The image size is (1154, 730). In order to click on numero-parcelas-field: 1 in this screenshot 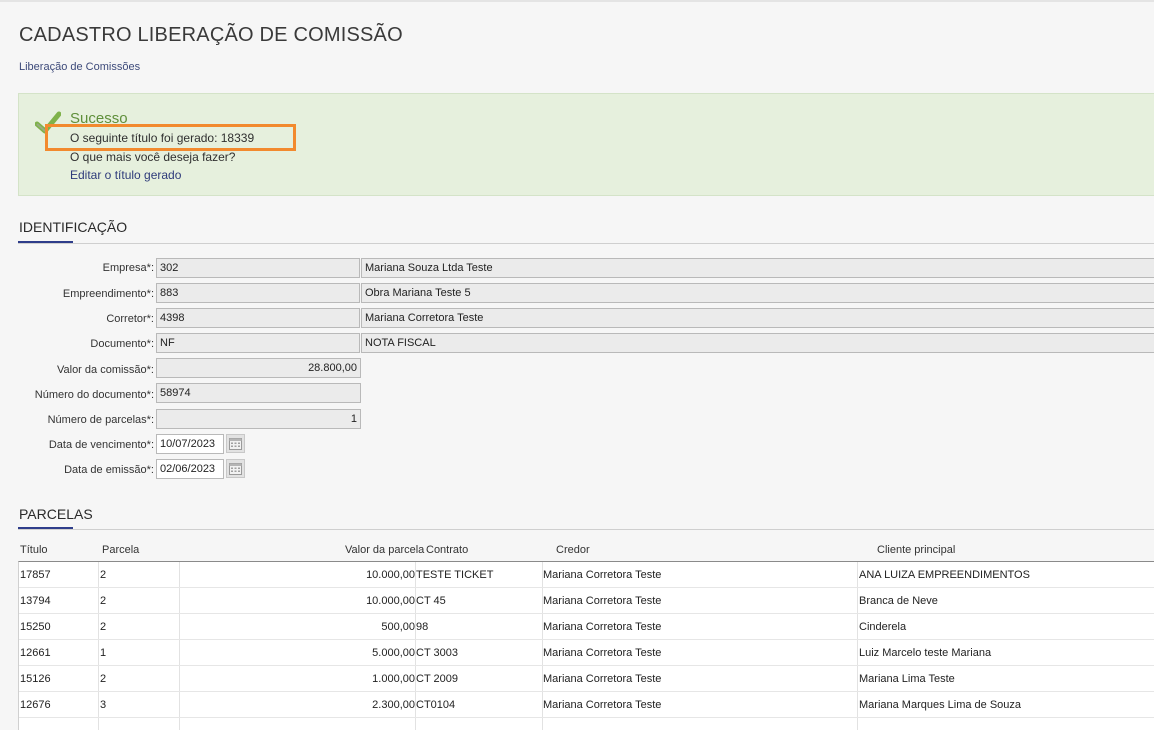, I will do `click(258, 419)`.